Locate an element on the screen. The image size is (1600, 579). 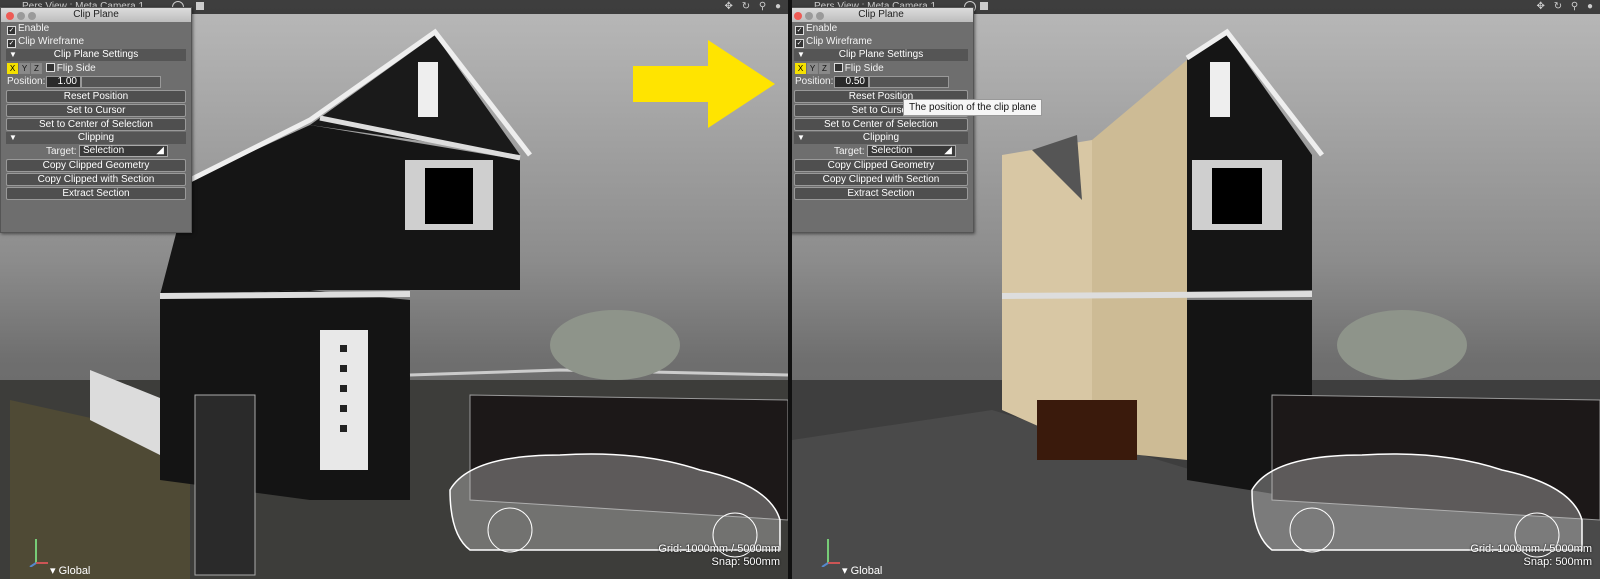
position-row: Position: 1.00 is located at coordinates (96, 82).